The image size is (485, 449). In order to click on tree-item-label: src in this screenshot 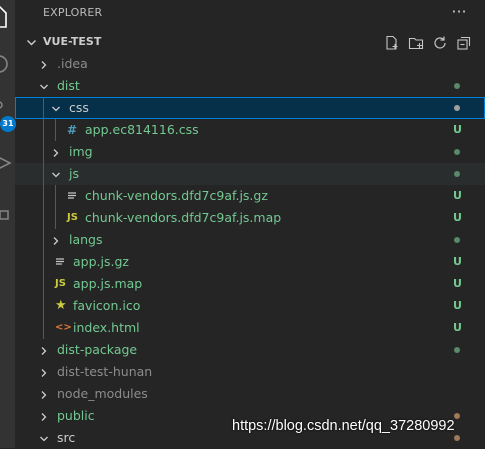, I will do `click(66, 437)`.